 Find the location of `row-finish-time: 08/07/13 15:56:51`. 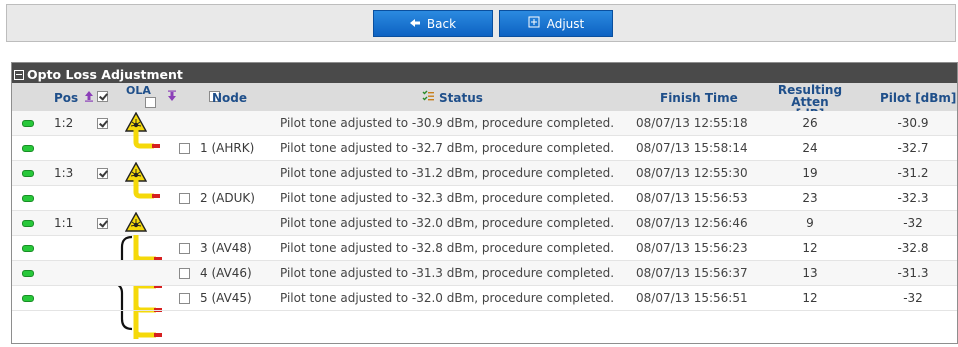

row-finish-time: 08/07/13 15:56:51 is located at coordinates (692, 298).